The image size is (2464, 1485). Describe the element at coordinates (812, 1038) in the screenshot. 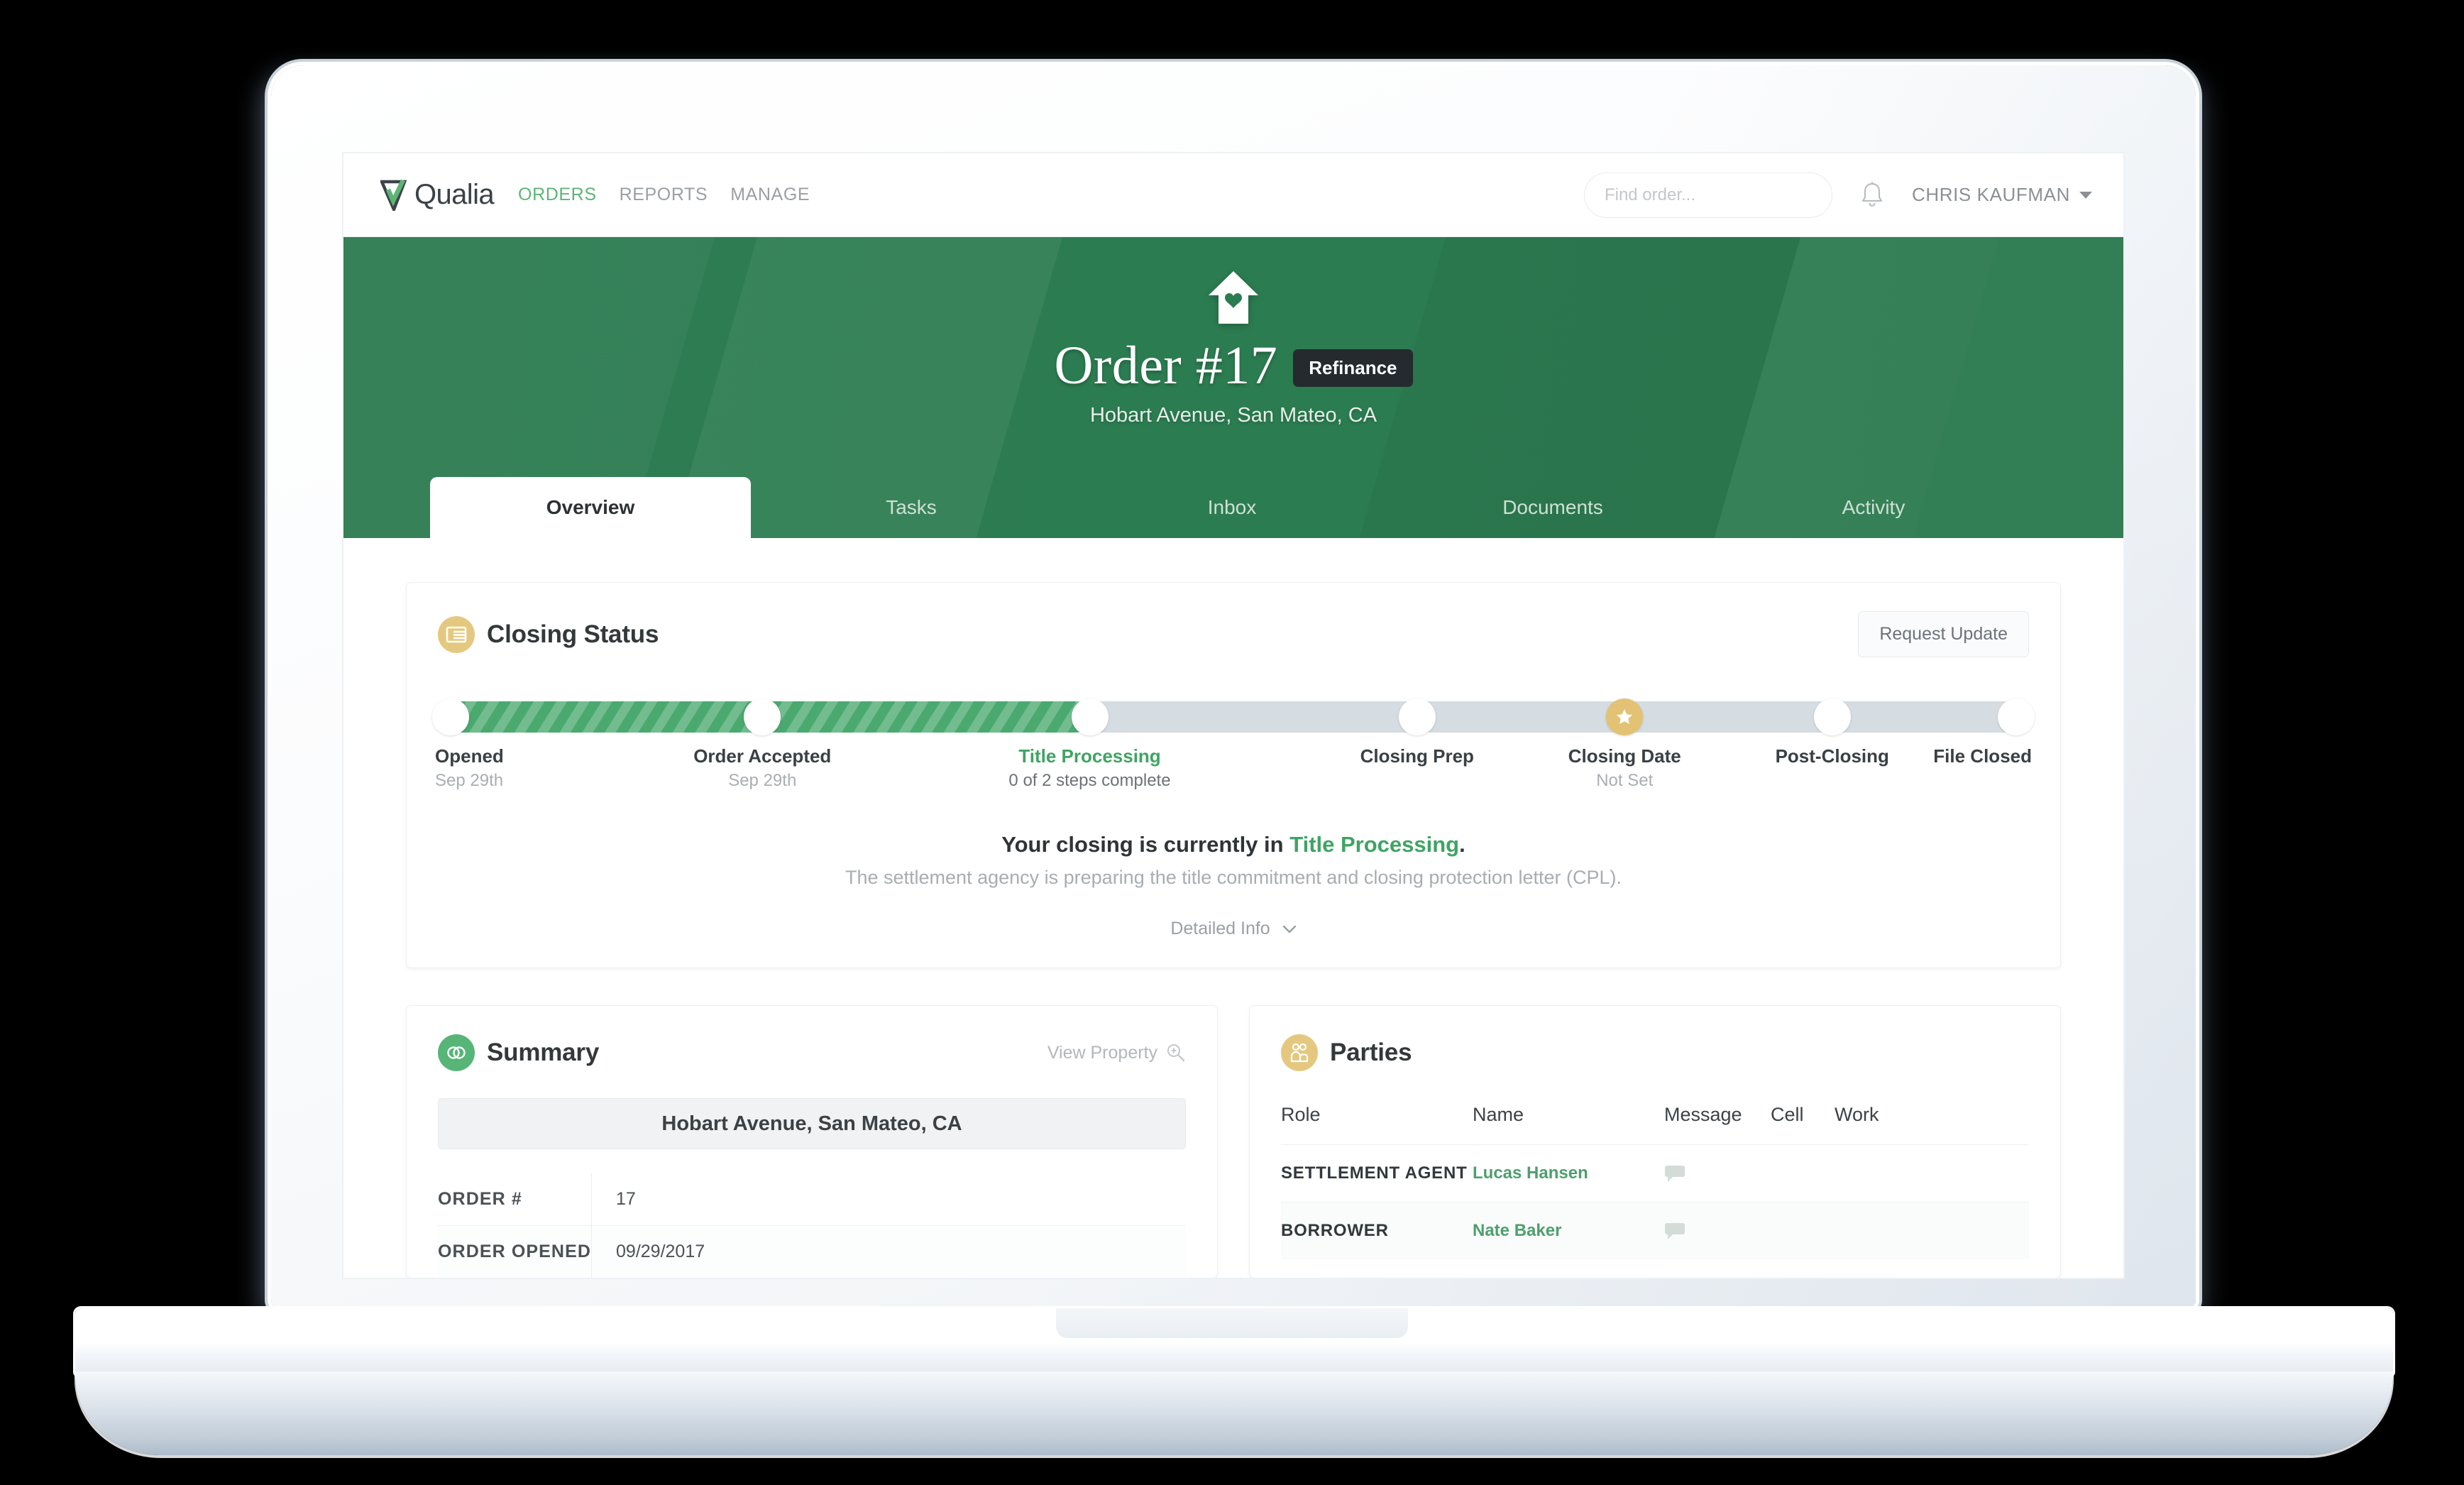

I see `summary-header: Summary View Property` at that location.